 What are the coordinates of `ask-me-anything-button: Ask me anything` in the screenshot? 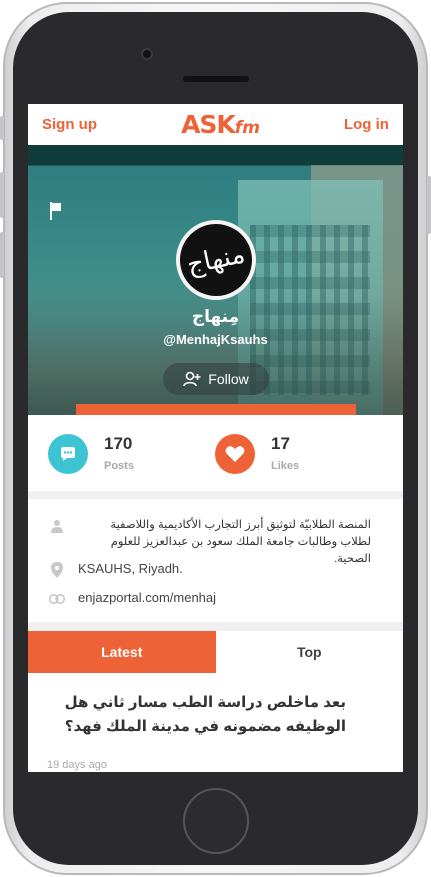 It's located at (216, 409).